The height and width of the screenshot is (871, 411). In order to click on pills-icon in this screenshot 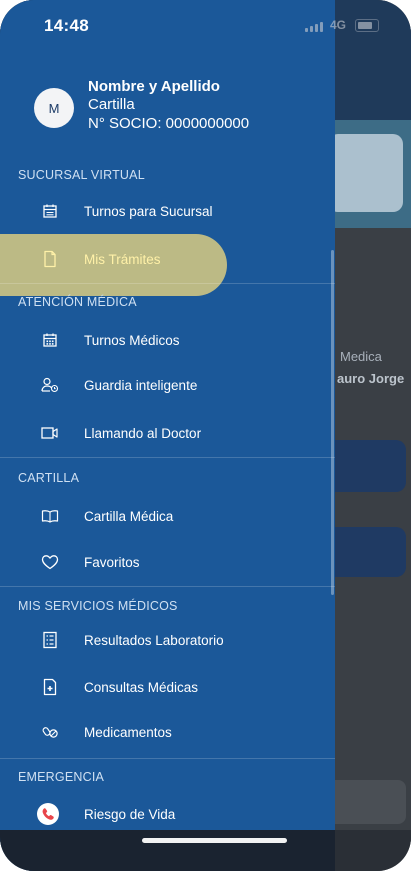, I will do `click(50, 732)`.